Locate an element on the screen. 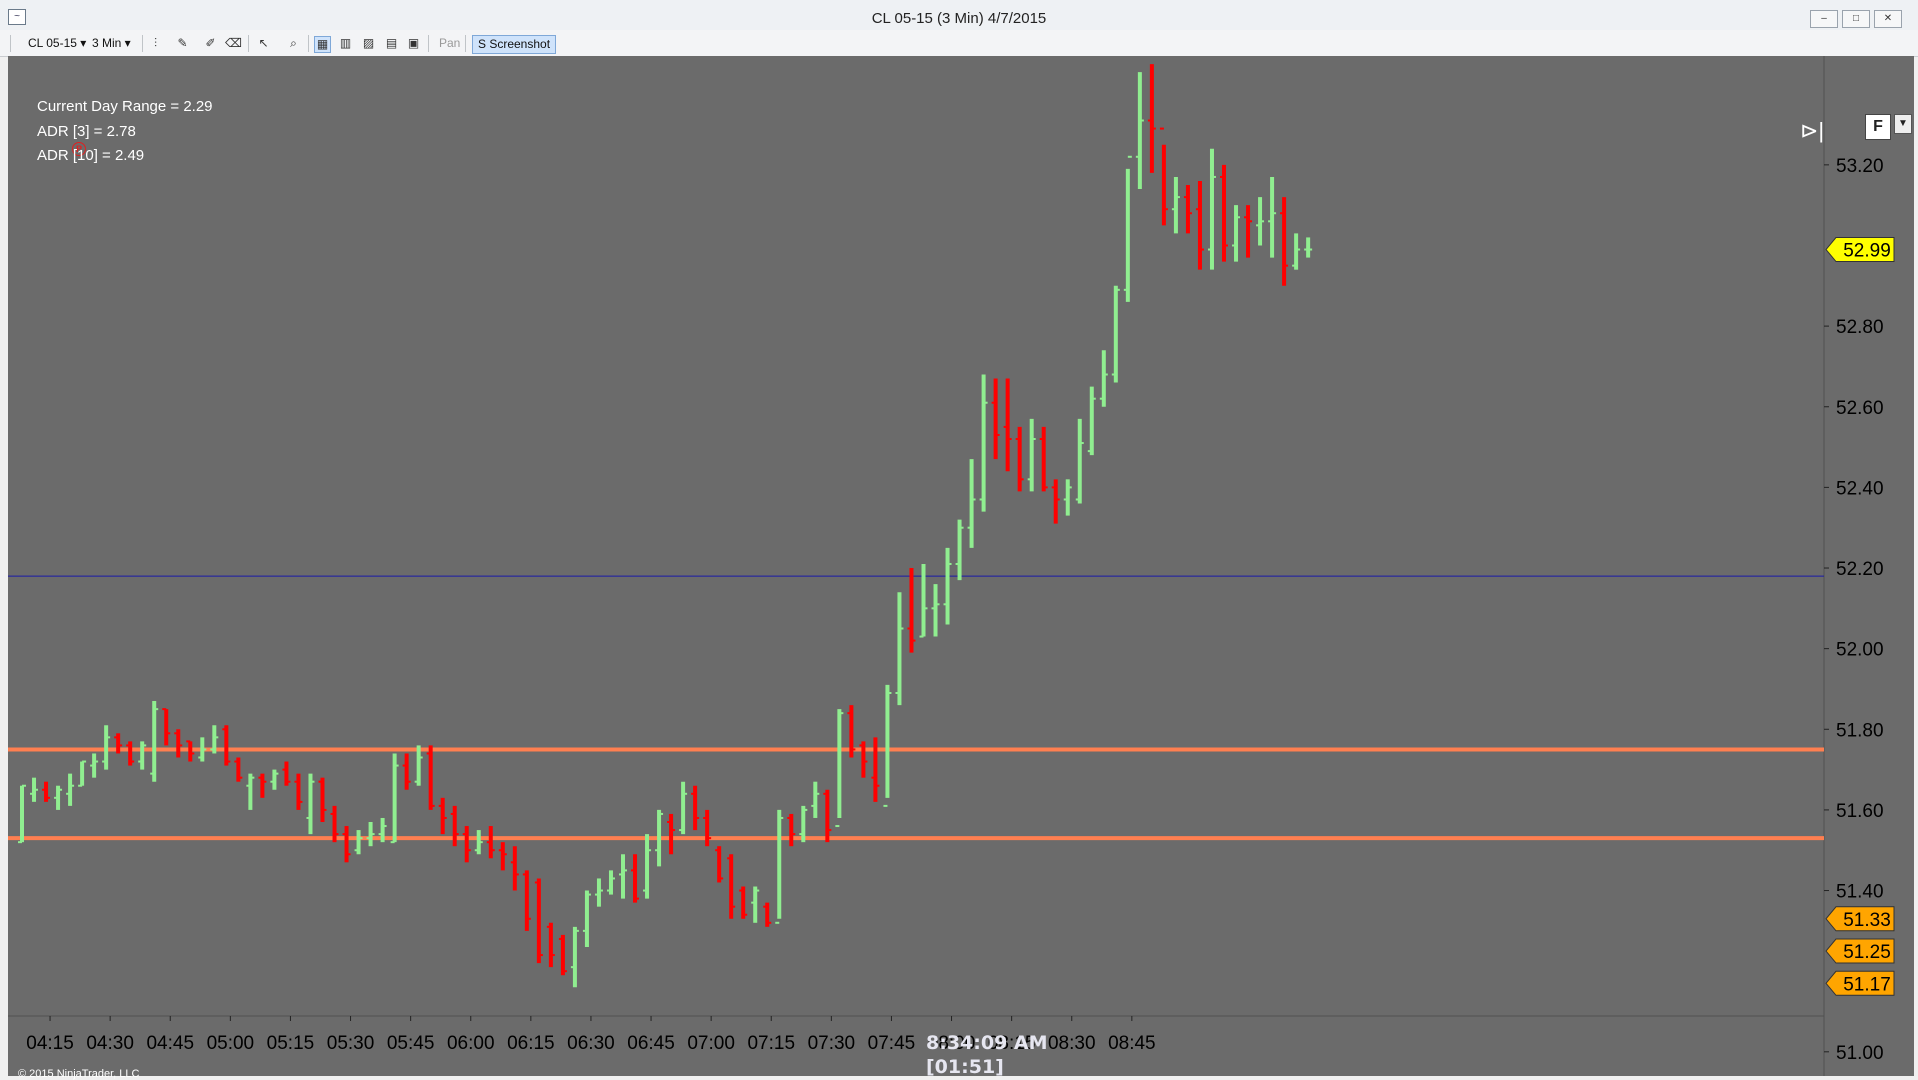  current-day-range: Current Day Range = 2.29 is located at coordinates (125, 106).